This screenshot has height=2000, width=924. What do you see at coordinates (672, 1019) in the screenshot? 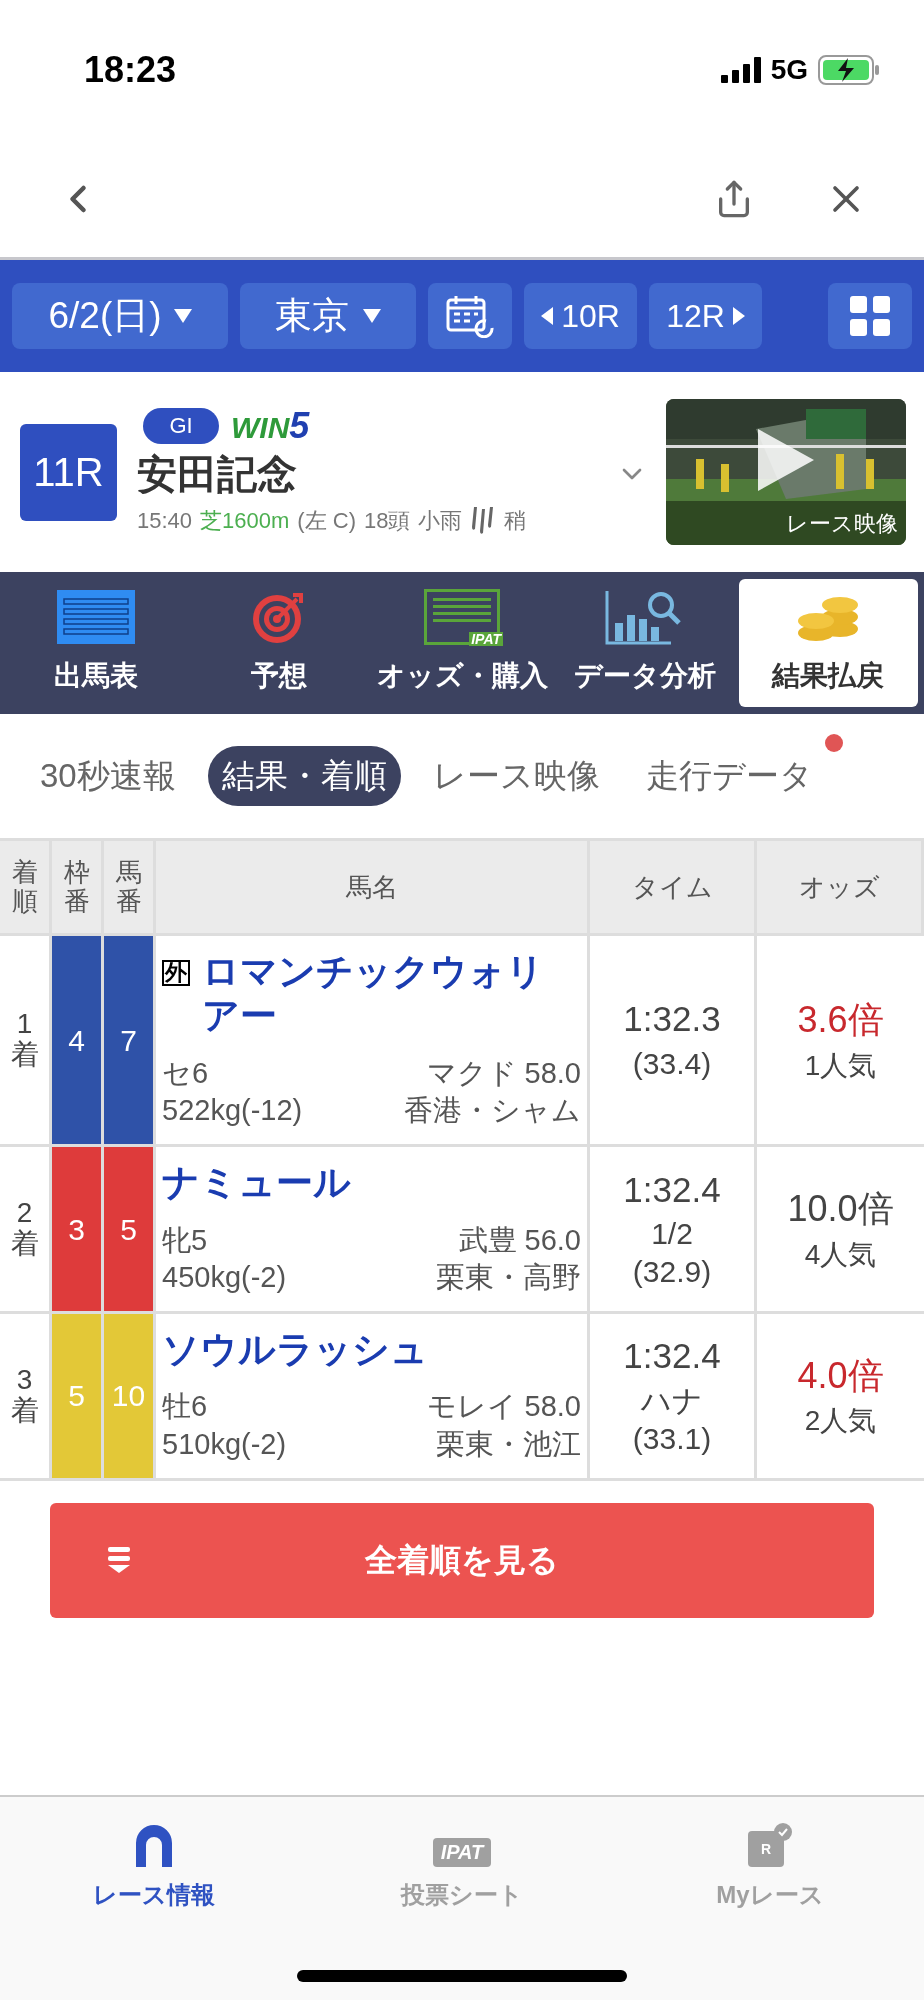
I see `finish-time: 1:32.3` at bounding box center [672, 1019].